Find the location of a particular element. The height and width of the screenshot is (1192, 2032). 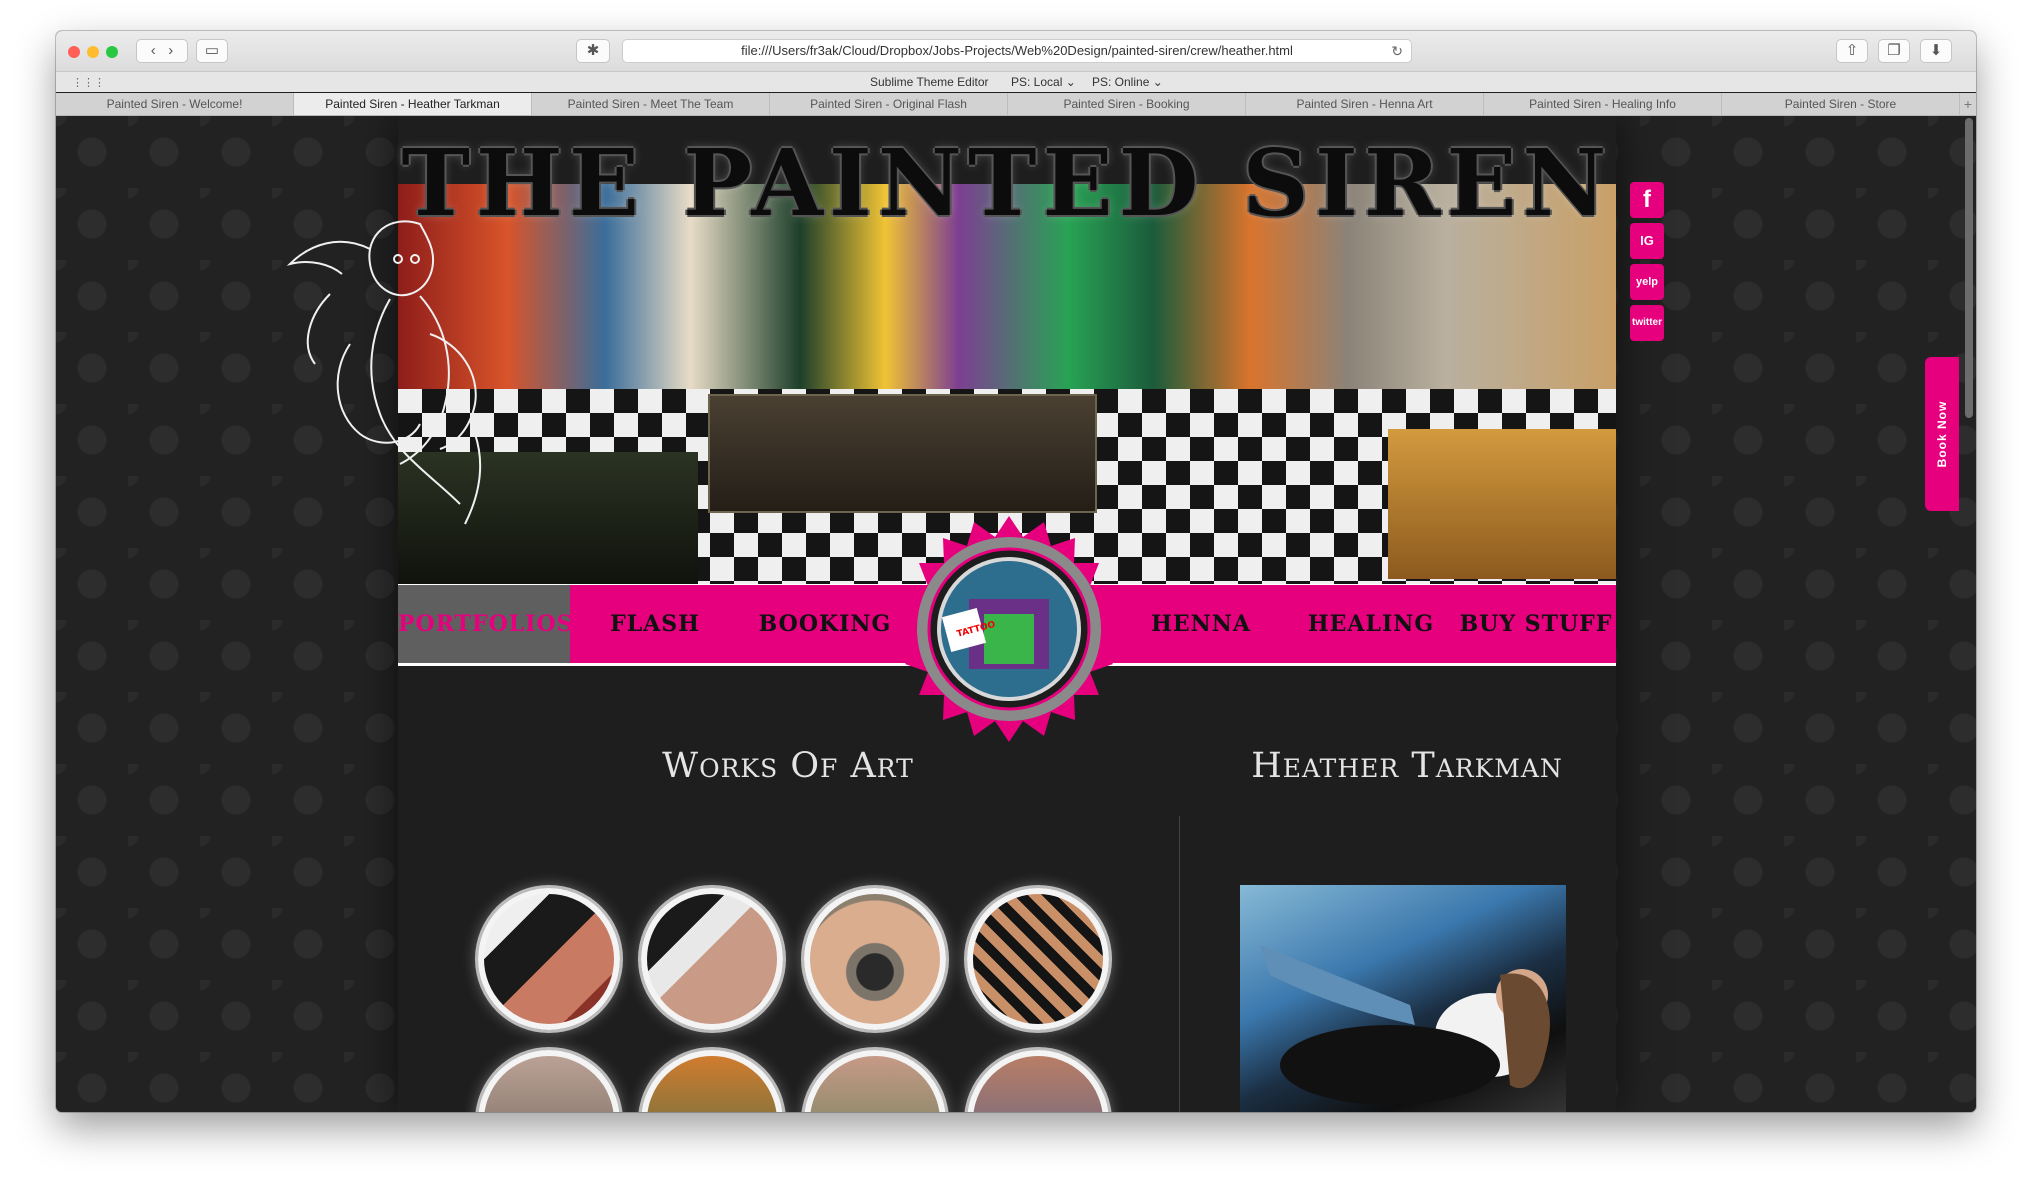

works-of-art-section: Works Of Art is located at coordinates (788, 766).